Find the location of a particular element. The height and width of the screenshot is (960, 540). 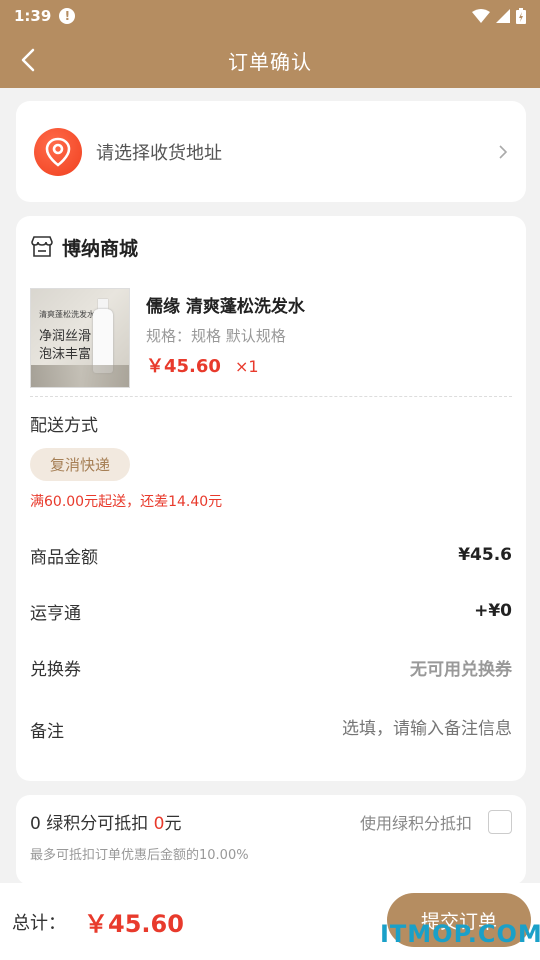

address-placeholder: 请选择收货地址 is located at coordinates (159, 153).